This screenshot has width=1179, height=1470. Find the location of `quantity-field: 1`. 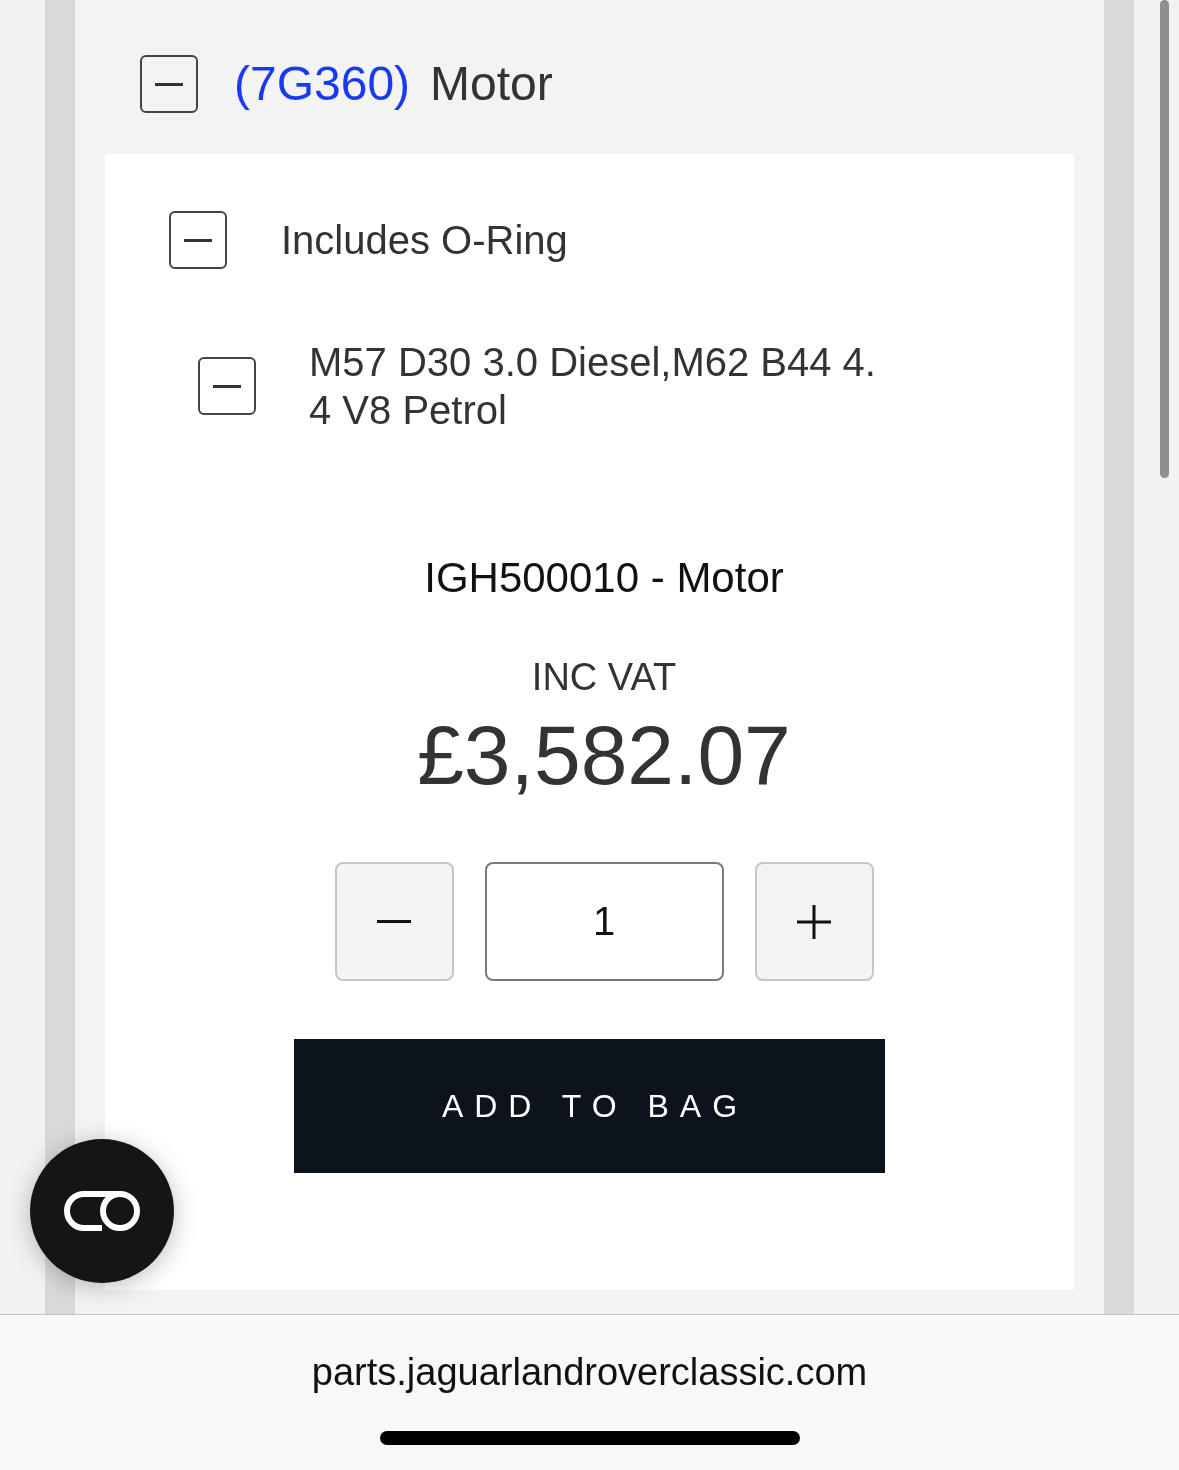

quantity-field: 1 is located at coordinates (604, 921).